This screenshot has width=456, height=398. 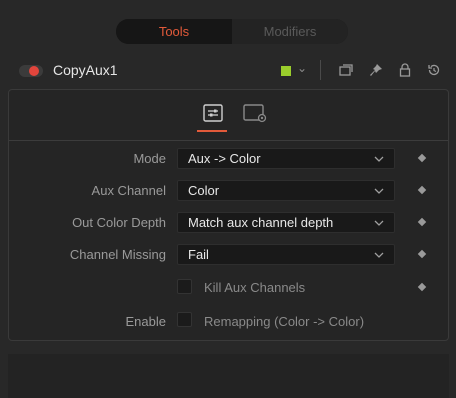 I want to click on tools-modifiers-tabs: Tools Modifiers, so click(x=232, y=31).